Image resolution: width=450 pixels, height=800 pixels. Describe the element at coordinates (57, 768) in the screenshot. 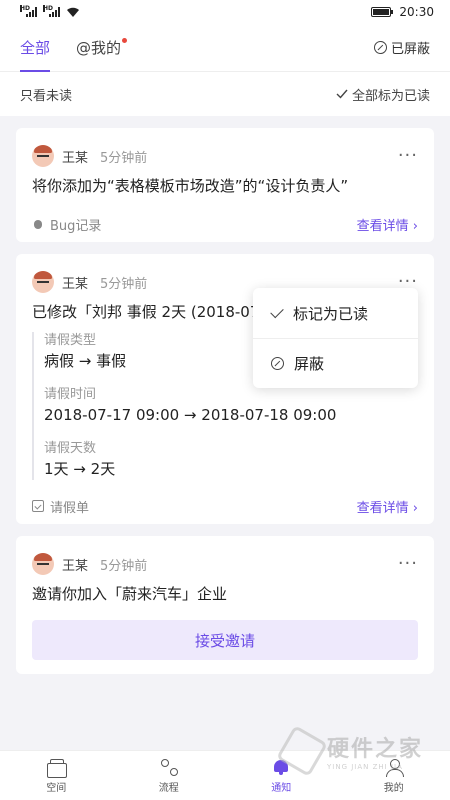

I see `space-icon` at that location.